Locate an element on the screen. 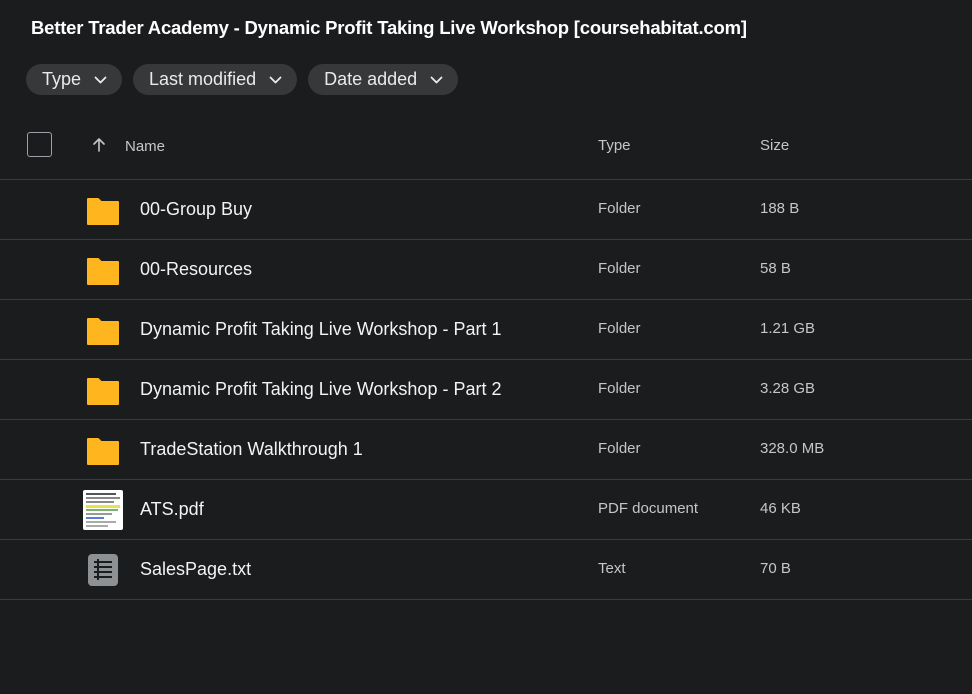  file-type: PDF document is located at coordinates (648, 508).